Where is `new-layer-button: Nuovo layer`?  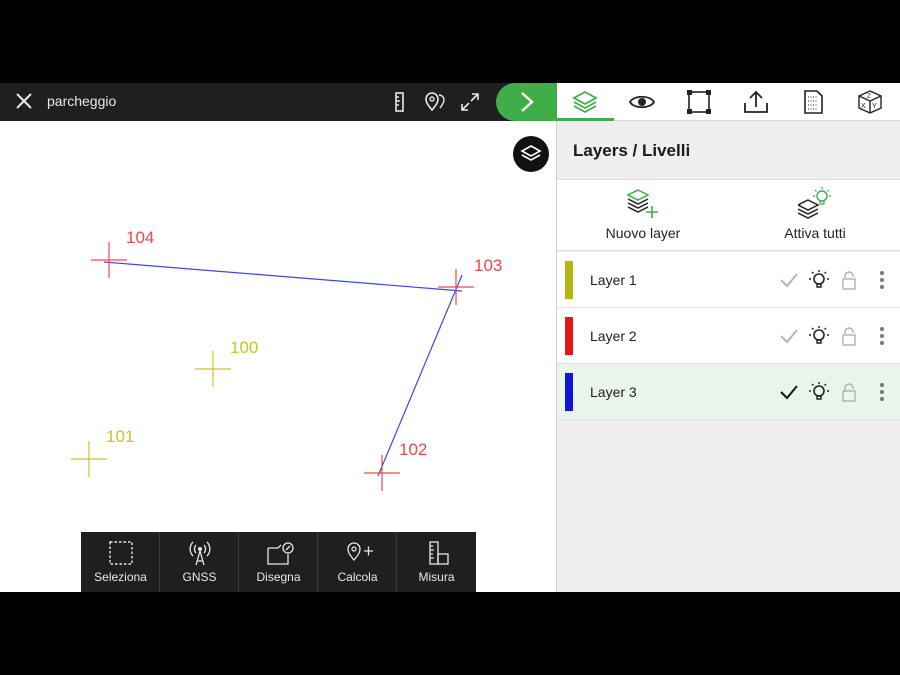 new-layer-button: Nuovo layer is located at coordinates (643, 216).